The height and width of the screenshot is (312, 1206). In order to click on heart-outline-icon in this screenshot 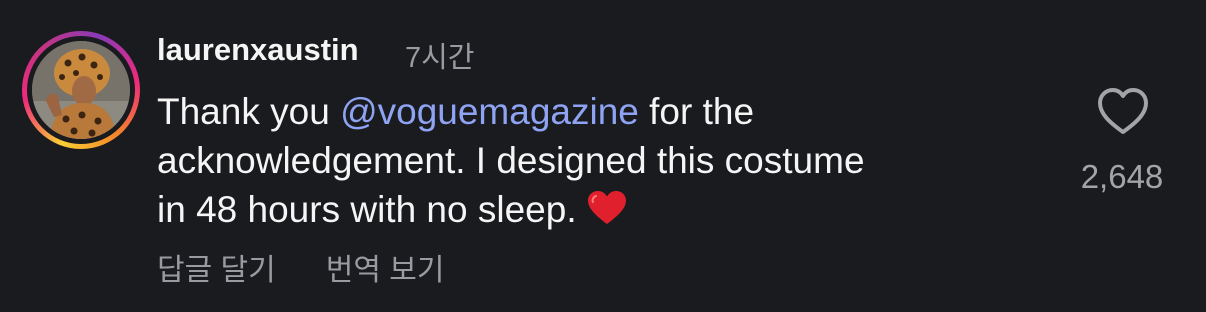, I will do `click(1123, 111)`.